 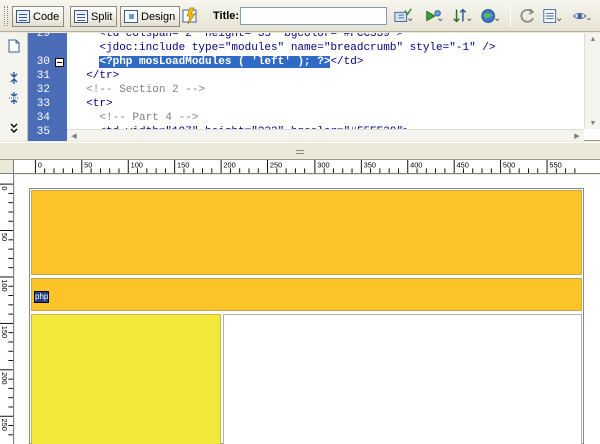 I want to click on code-token: </td>, so click(x=347, y=62).